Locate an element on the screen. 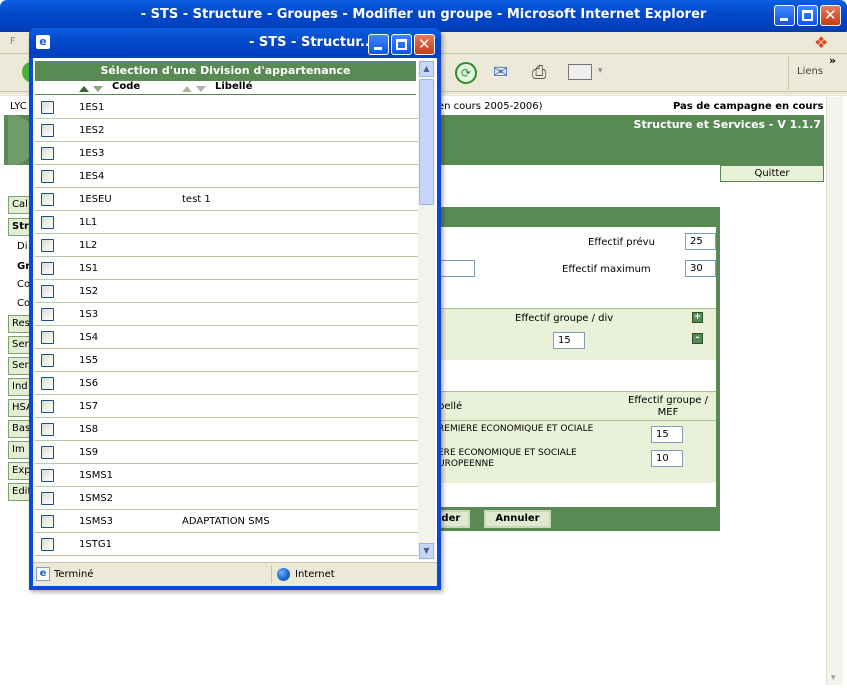 This screenshot has height=691, width=847. remove-division-icon: - is located at coordinates (697, 338).